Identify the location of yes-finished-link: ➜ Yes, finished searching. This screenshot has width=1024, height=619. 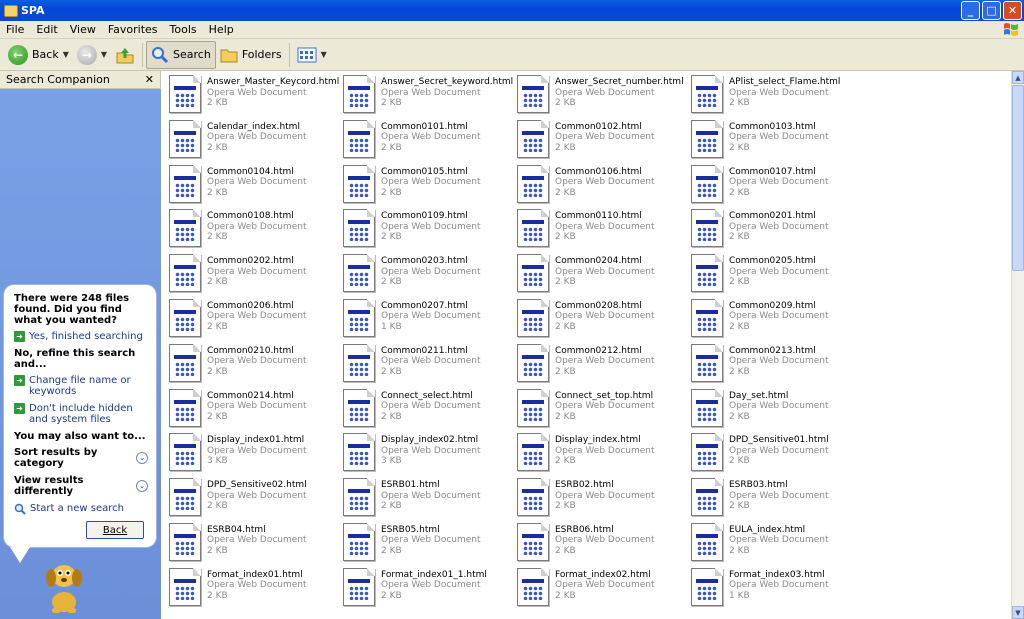
(81, 336).